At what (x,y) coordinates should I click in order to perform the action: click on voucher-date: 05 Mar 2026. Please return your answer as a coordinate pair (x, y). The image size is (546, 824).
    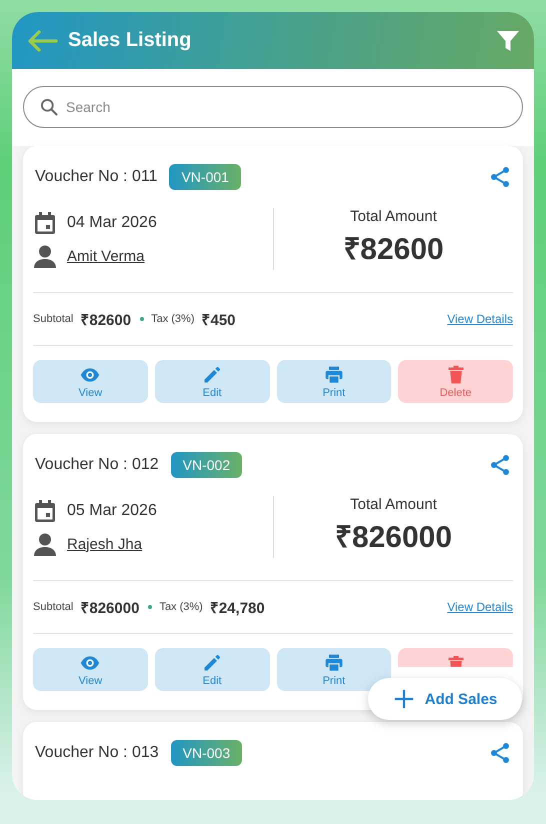
    Looking at the image, I should click on (112, 511).